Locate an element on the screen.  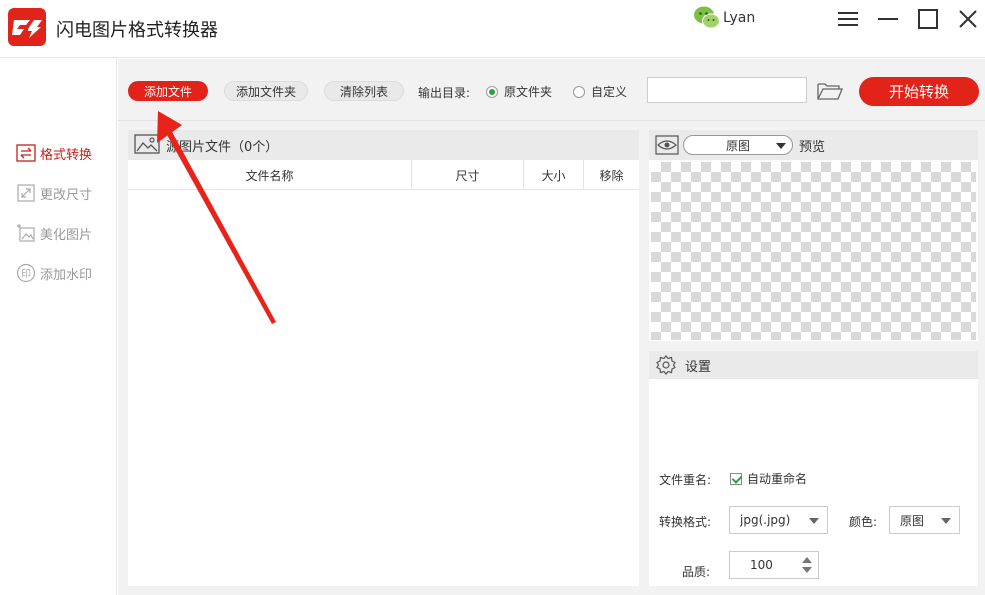
file-list-title: 源图片文件（0个） is located at coordinates (222, 147).